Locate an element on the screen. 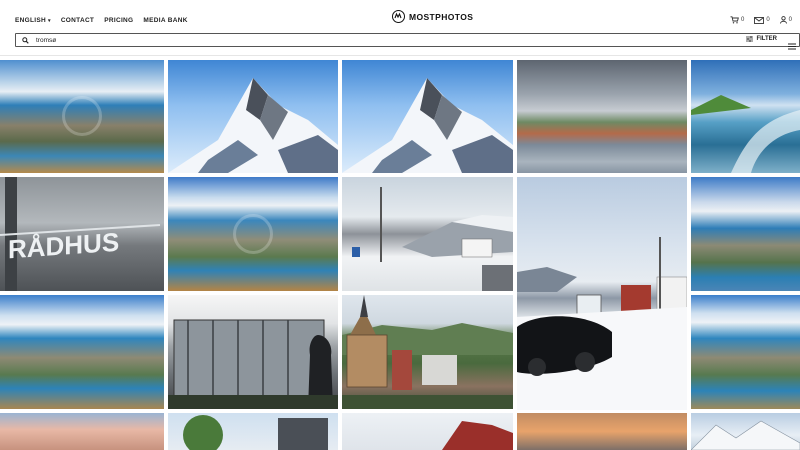 The width and height of the screenshot is (800, 450). mail-icon is located at coordinates (759, 20).